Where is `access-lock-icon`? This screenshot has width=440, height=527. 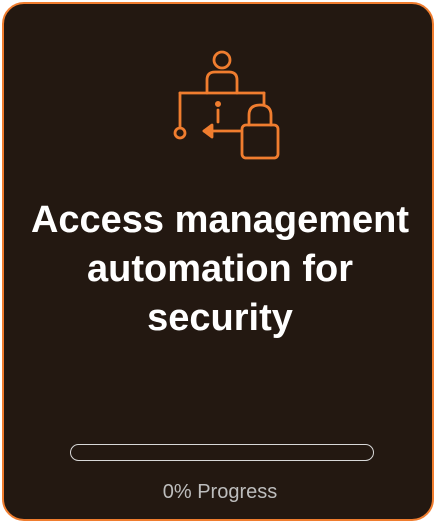
access-lock-icon is located at coordinates (225, 104).